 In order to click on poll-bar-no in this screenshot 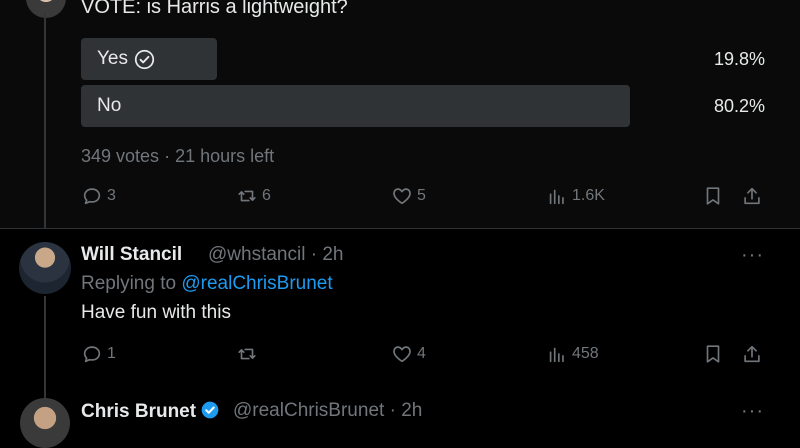, I will do `click(355, 106)`.